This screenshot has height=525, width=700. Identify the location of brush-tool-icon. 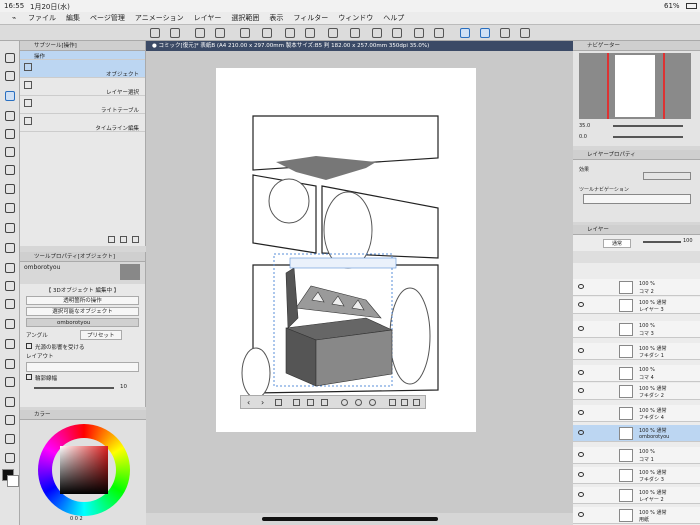
(10, 228).